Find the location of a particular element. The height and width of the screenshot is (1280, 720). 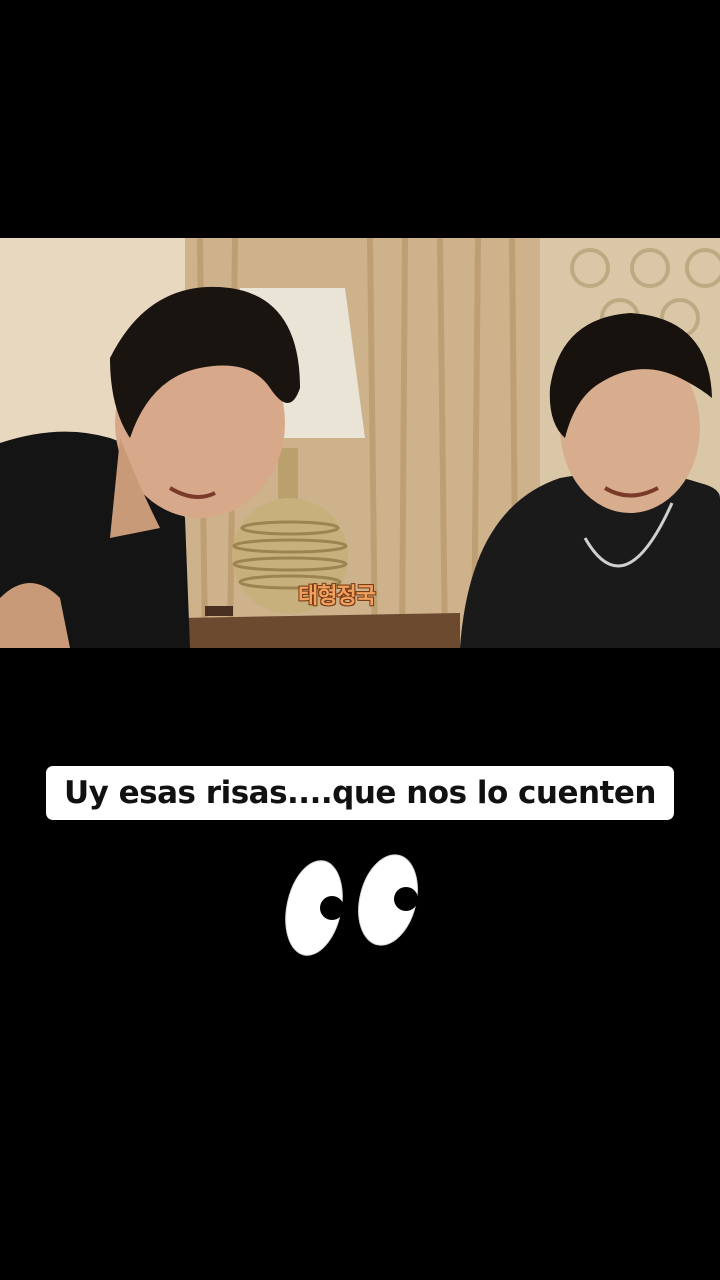

caption-box: Uy esas risas....que nos lo cuenten is located at coordinates (360, 793).